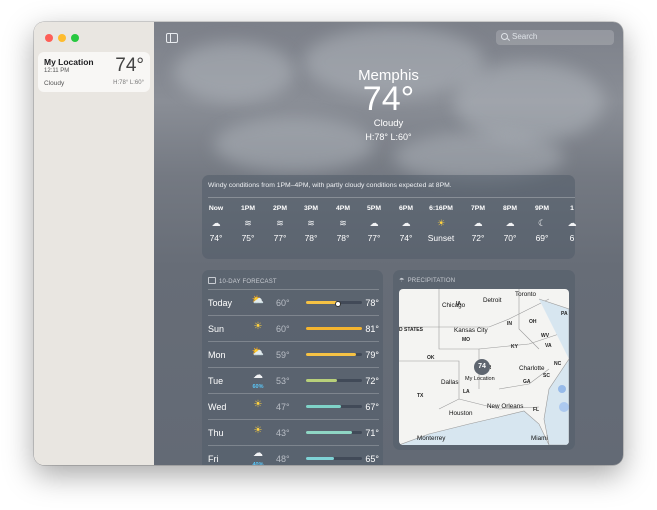 This screenshot has width=657, height=510. I want to click on minimize-window-button, so click(62, 38).